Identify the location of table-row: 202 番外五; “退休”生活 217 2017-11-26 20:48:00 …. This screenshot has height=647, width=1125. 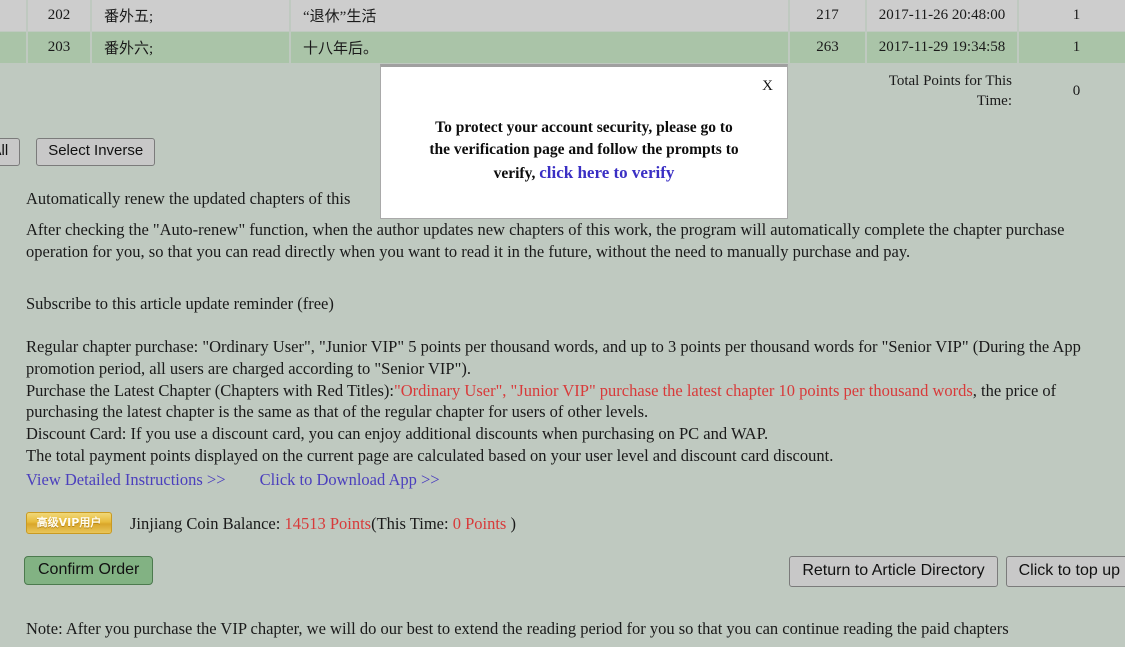
(562, 16).